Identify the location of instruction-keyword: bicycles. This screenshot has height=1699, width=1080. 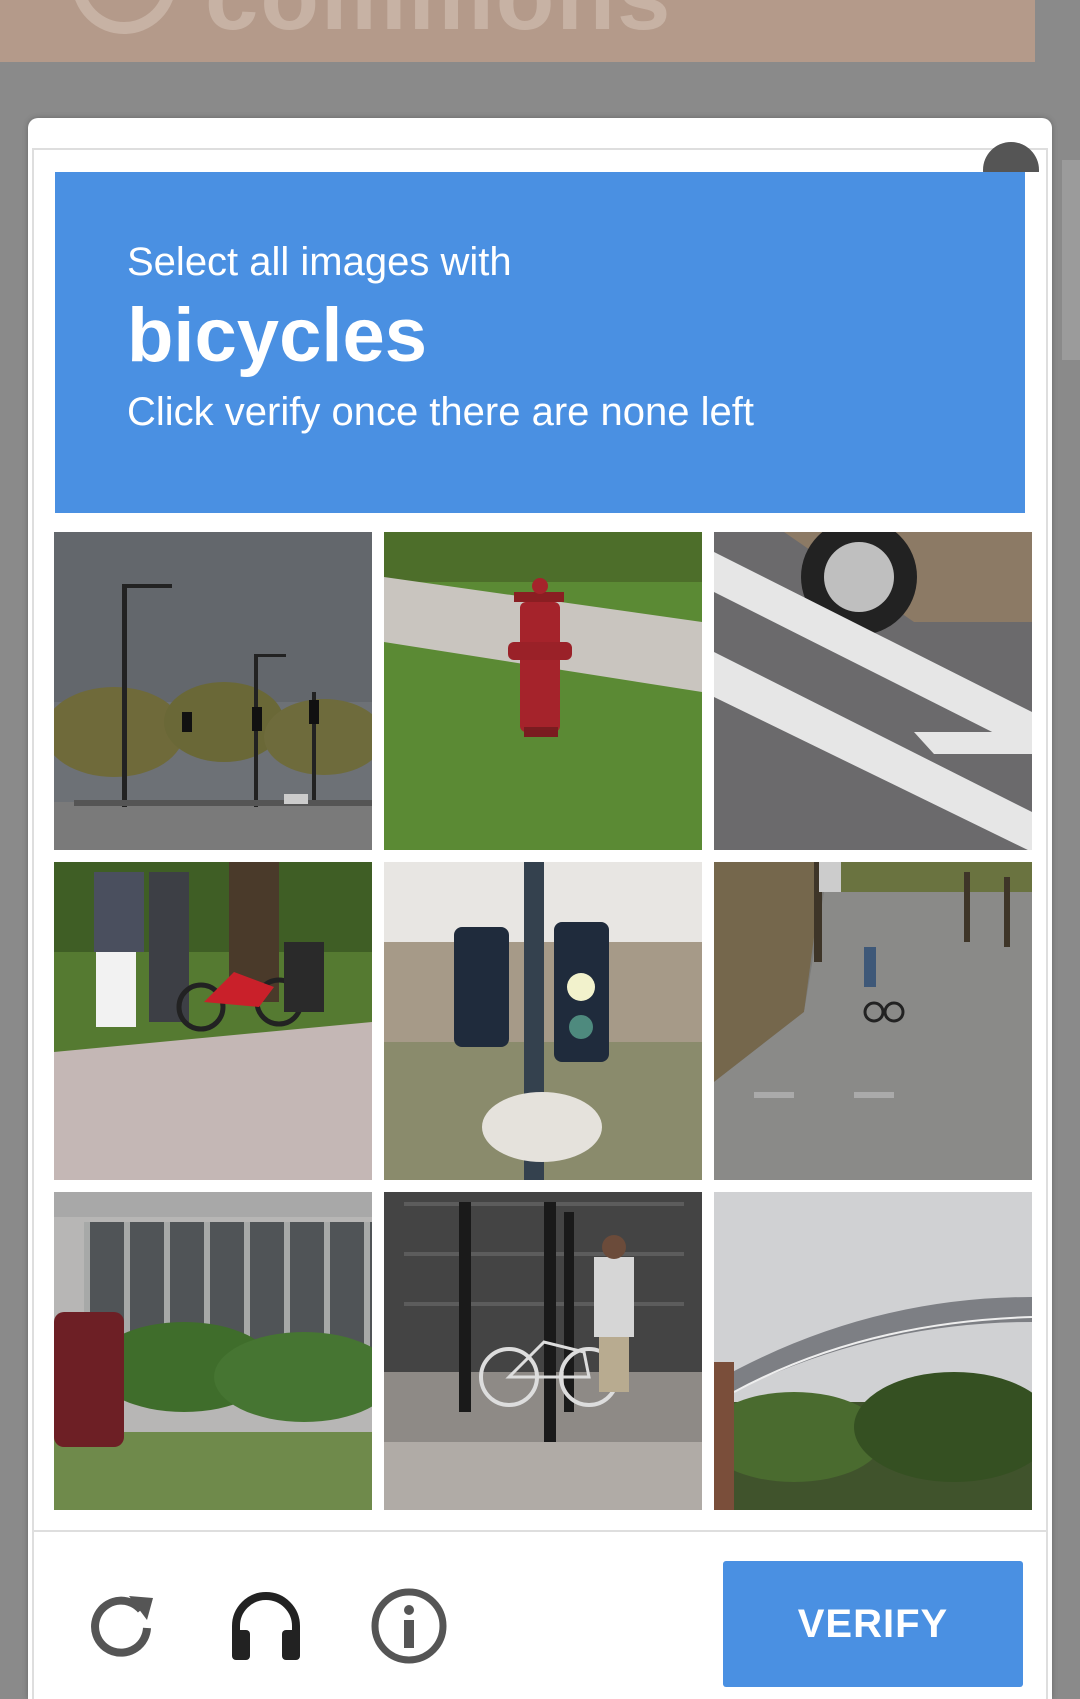
(277, 335).